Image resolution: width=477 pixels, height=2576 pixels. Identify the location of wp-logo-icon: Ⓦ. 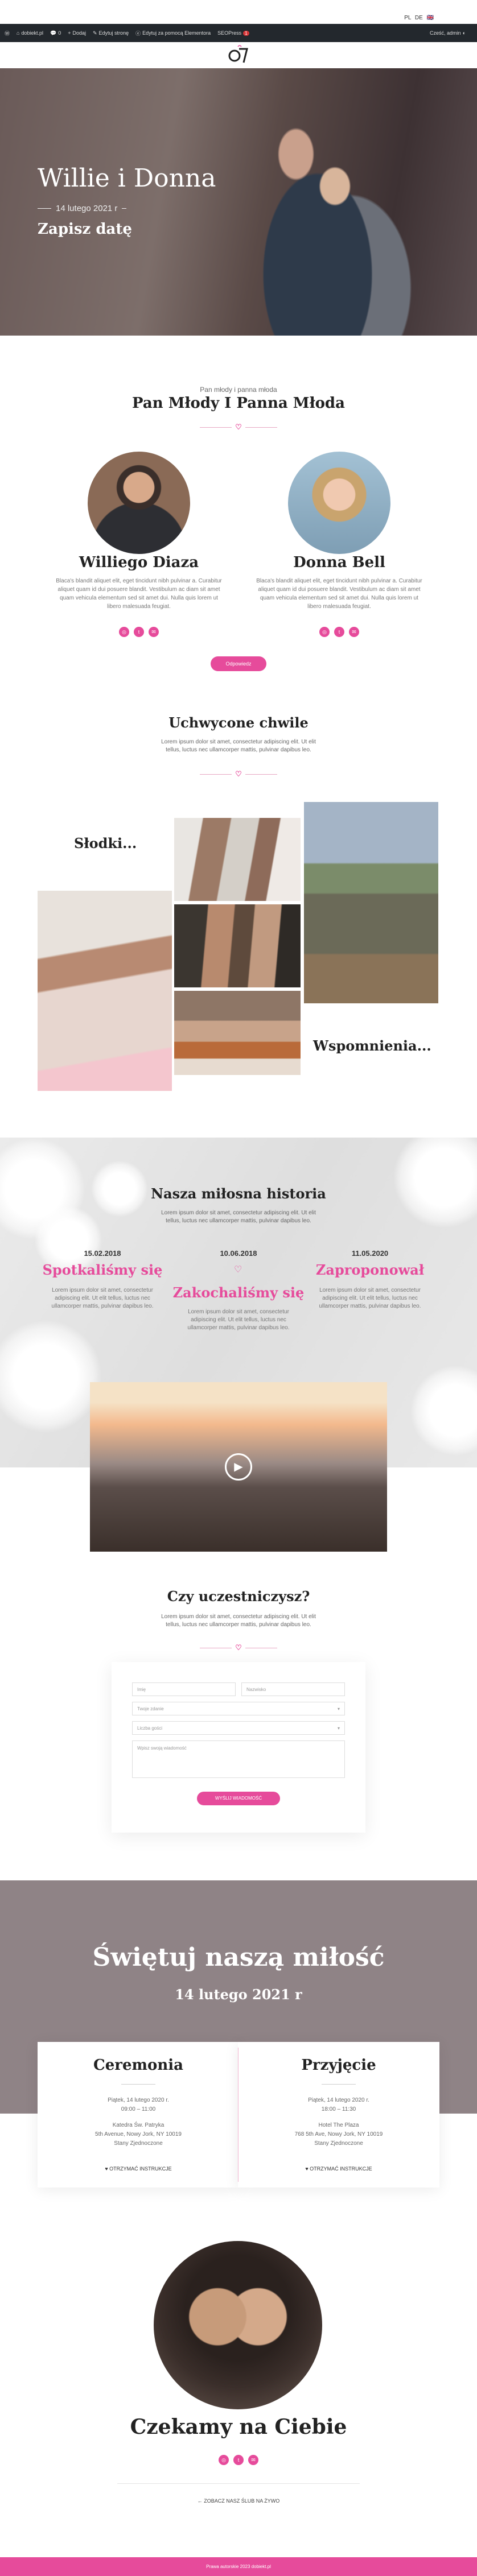
(7, 33).